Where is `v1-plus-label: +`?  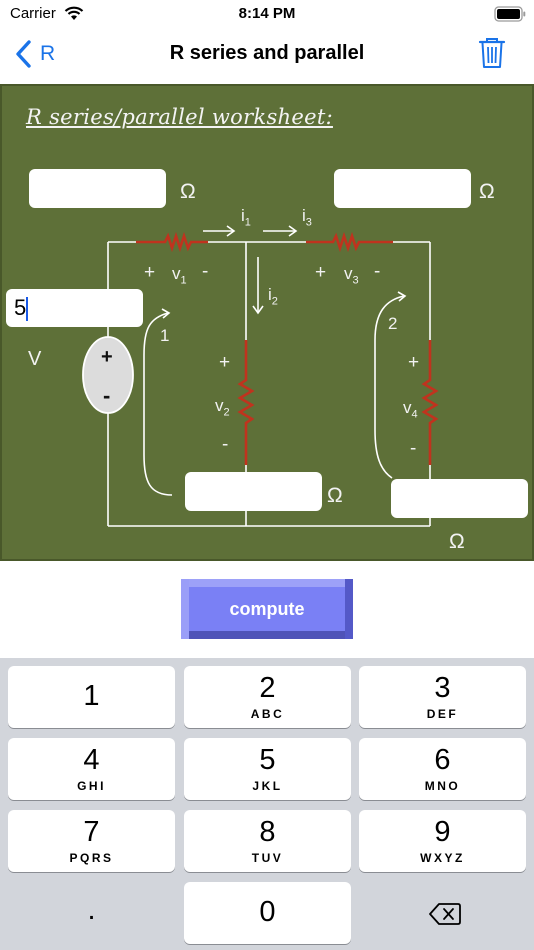
v1-plus-label: + is located at coordinates (150, 272).